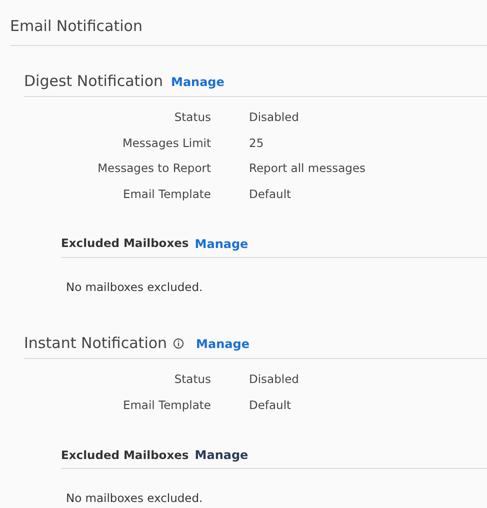 The image size is (487, 508). What do you see at coordinates (77, 26) in the screenshot?
I see `page-title: Email Notification` at bounding box center [77, 26].